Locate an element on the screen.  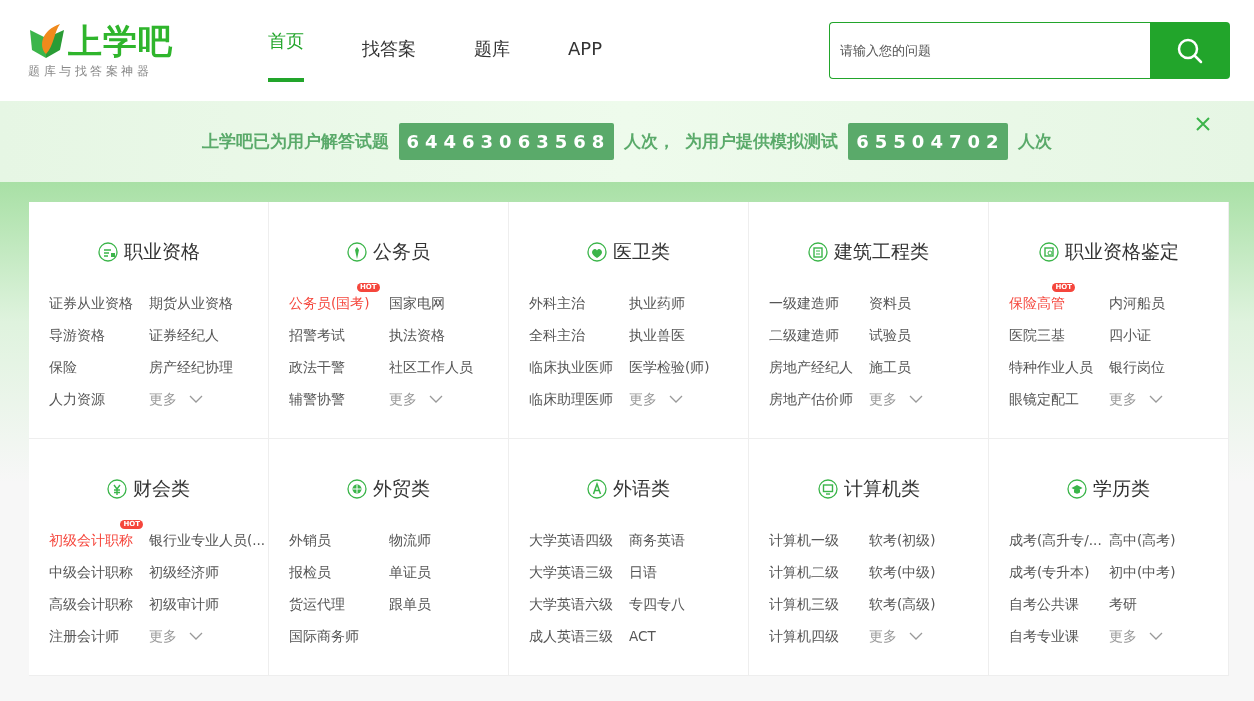
category-link: 政法干警 is located at coordinates (317, 367).